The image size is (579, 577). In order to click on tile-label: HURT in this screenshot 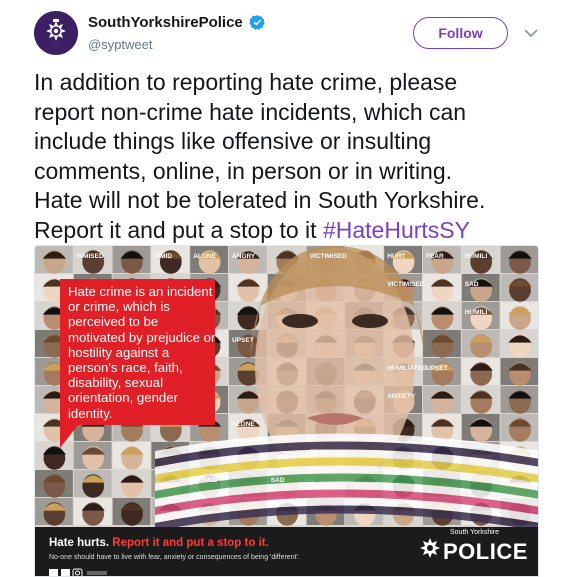, I will do `click(396, 256)`.